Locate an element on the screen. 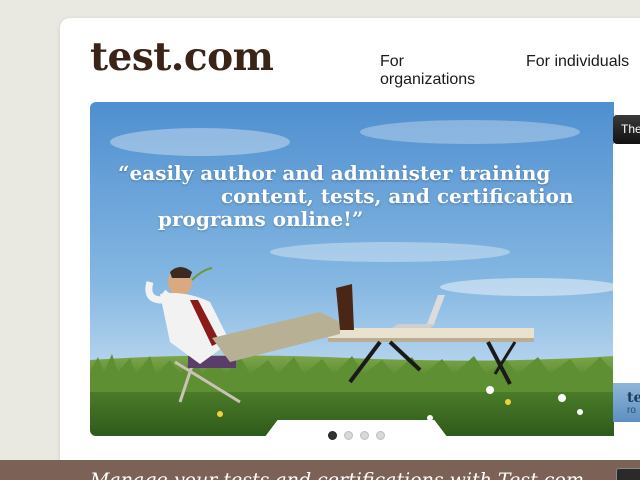  side-panel-thumbnail: te ro is located at coordinates (626, 402).